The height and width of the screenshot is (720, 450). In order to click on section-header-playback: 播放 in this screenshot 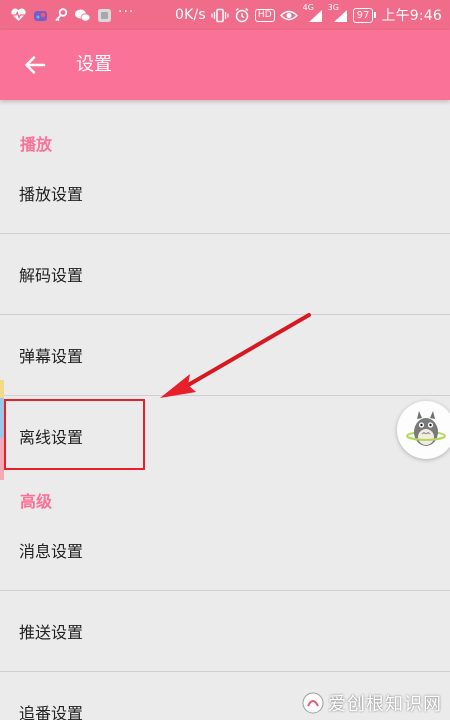, I will do `click(36, 144)`.